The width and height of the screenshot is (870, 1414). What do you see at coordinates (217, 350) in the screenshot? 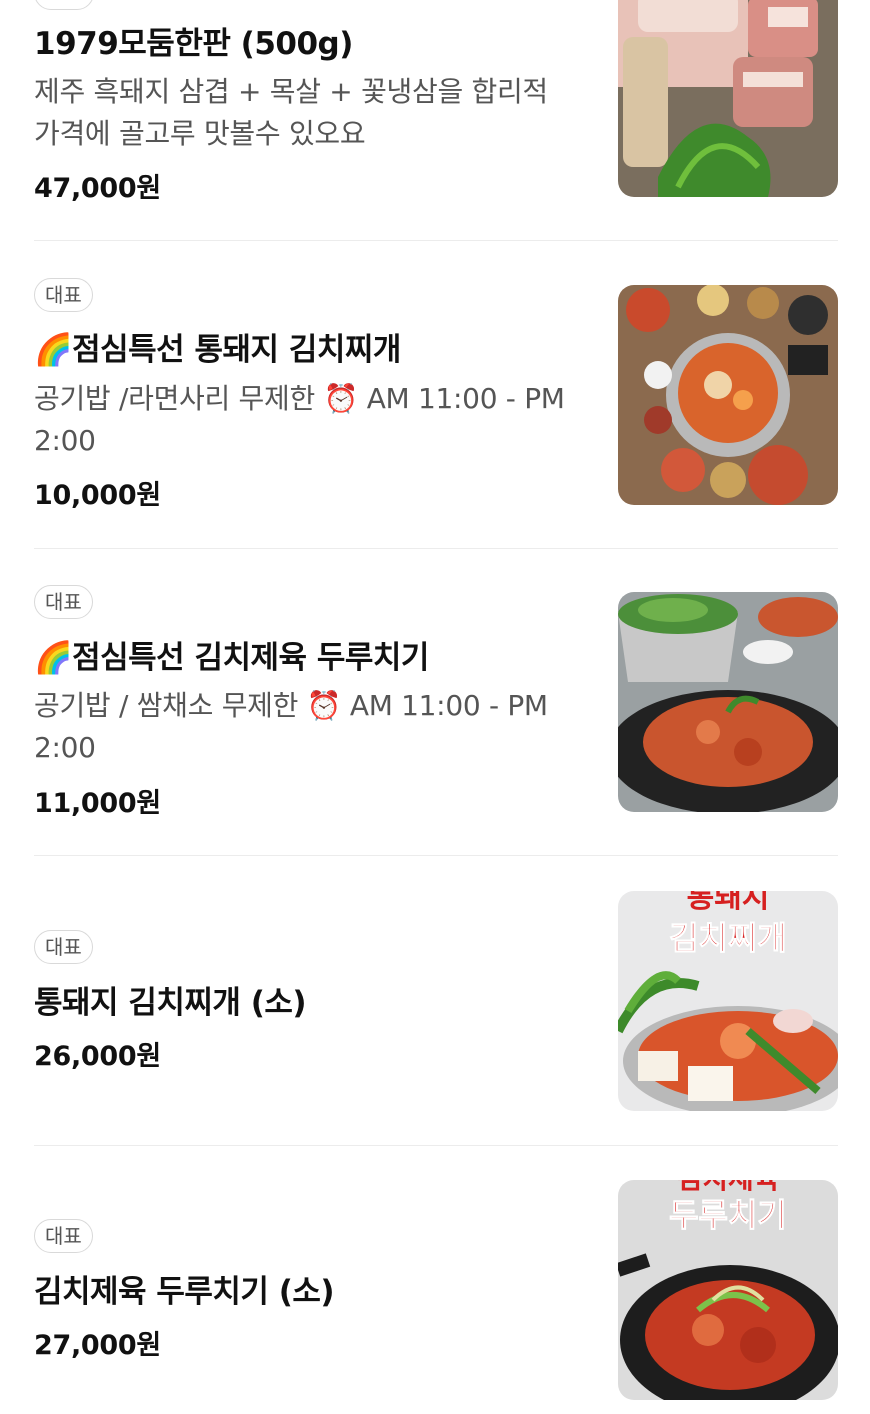
I see `menu-item-name: 🌈점심특선 통돼지 김치찌개` at bounding box center [217, 350].